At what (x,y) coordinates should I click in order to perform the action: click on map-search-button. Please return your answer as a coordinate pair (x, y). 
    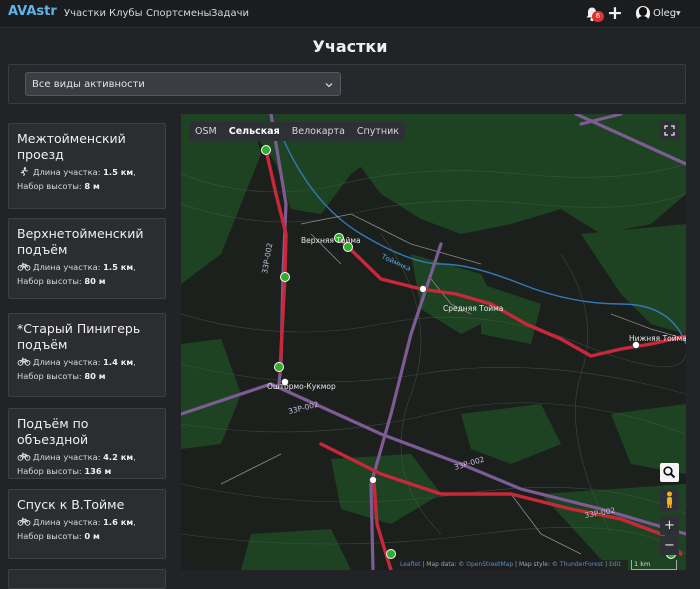
    Looking at the image, I should click on (669, 472).